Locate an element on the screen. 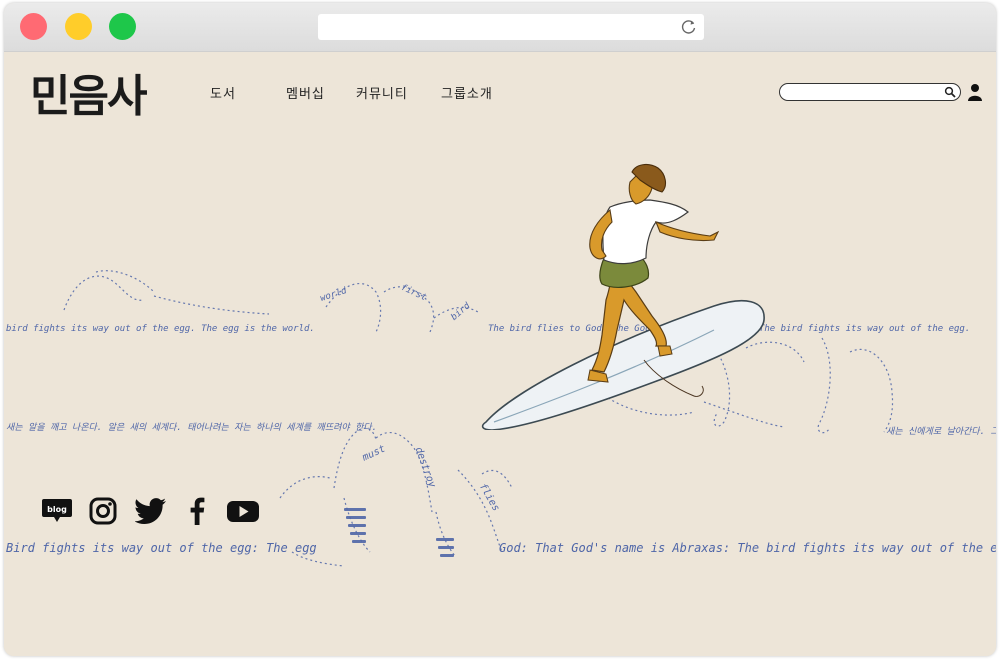 The height and width of the screenshot is (659, 1000). search-box is located at coordinates (870, 92).